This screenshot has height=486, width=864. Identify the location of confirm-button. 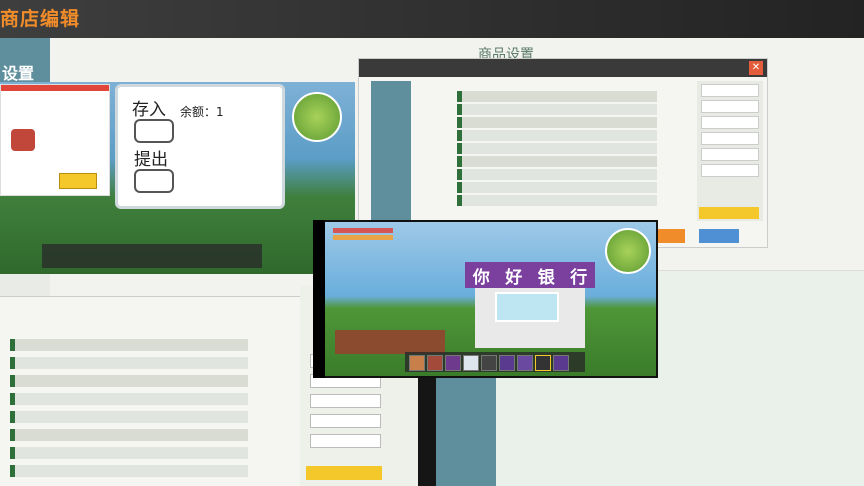
(719, 236).